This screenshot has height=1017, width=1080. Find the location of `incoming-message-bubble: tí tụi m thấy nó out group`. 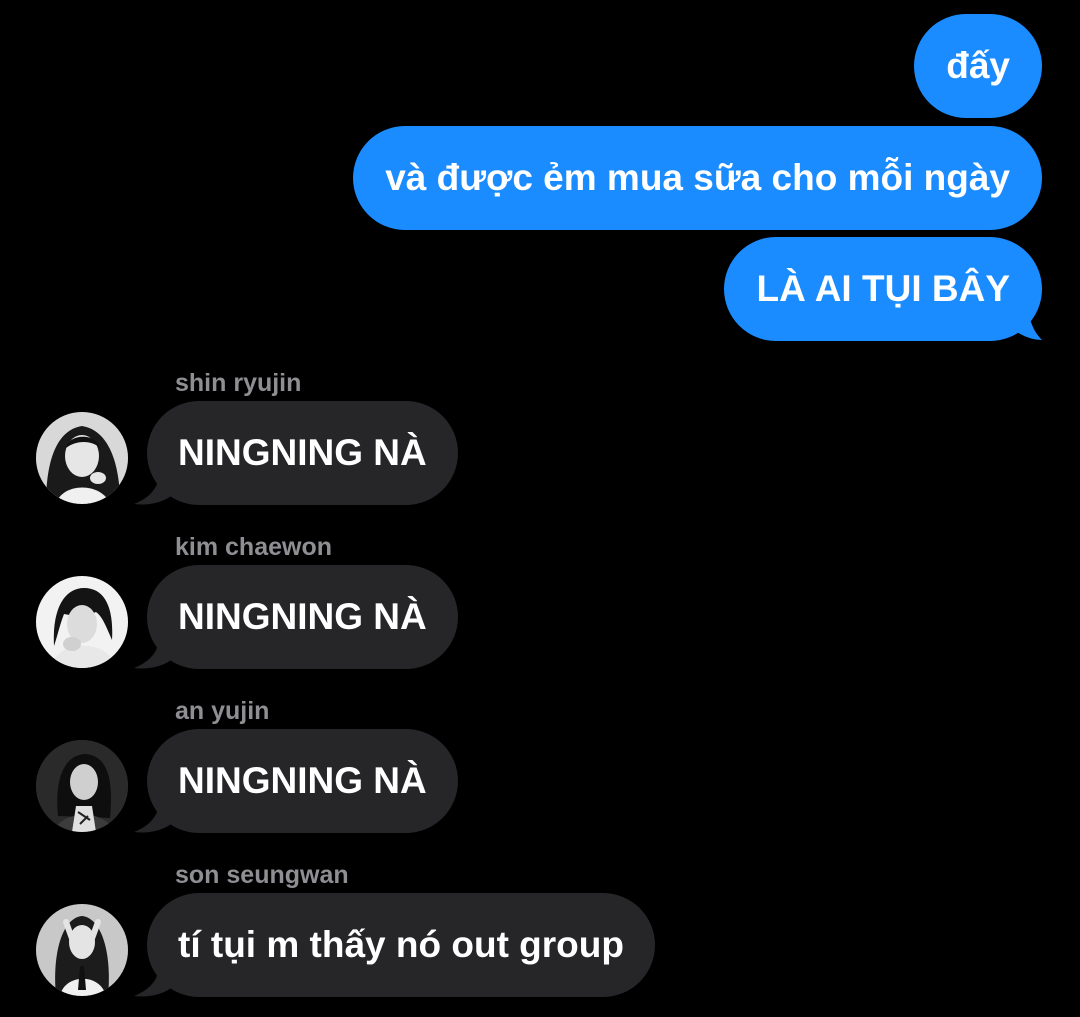

incoming-message-bubble: tí tụi m thấy nó out group is located at coordinates (401, 945).